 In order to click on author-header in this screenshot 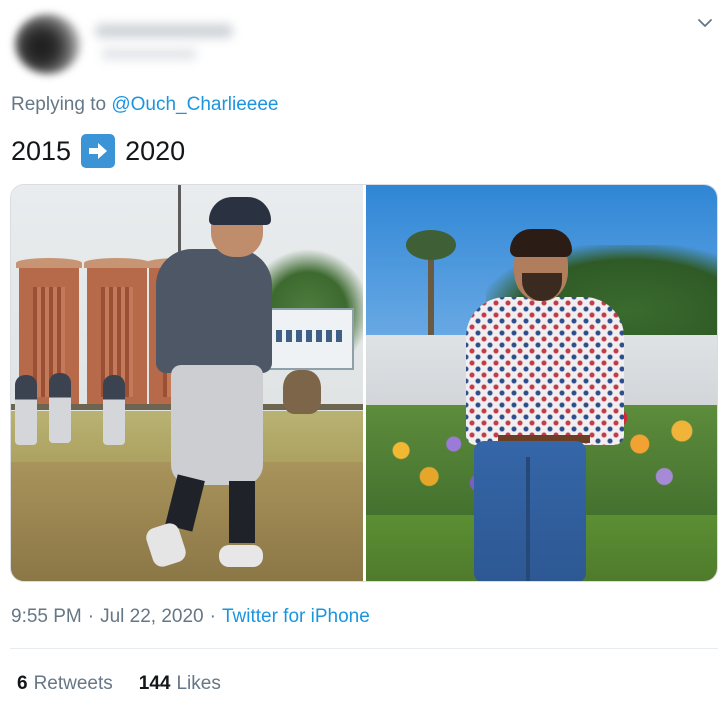, I will do `click(122, 41)`.